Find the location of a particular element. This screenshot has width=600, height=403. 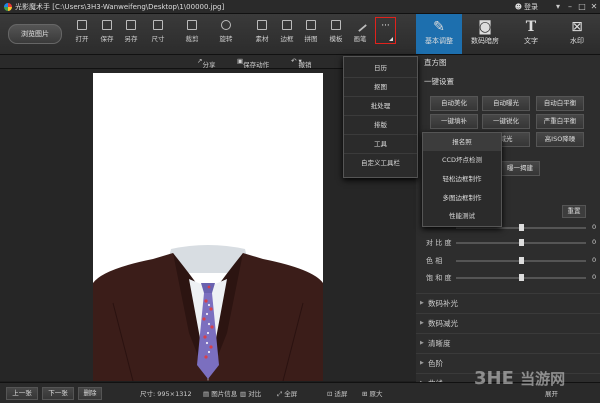

collage-button: 拼图 is located at coordinates (311, 31).